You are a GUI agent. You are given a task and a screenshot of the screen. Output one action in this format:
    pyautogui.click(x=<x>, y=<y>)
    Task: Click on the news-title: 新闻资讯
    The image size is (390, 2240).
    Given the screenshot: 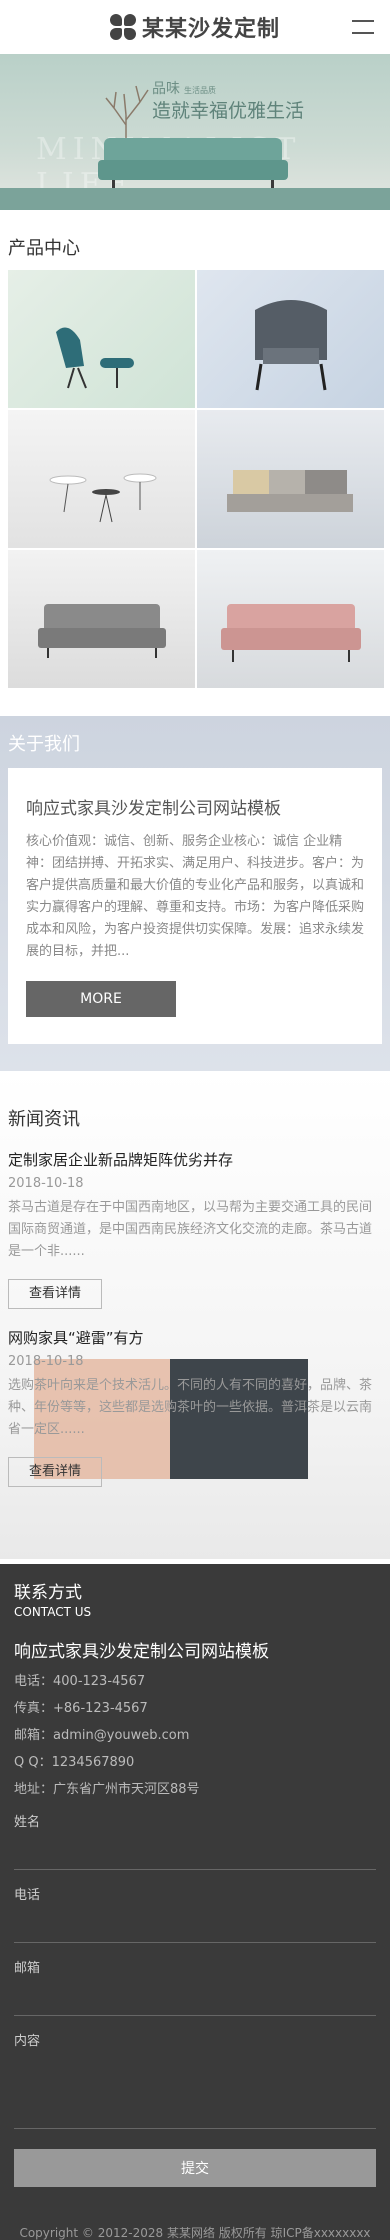 What is the action you would take?
    pyautogui.click(x=44, y=1119)
    